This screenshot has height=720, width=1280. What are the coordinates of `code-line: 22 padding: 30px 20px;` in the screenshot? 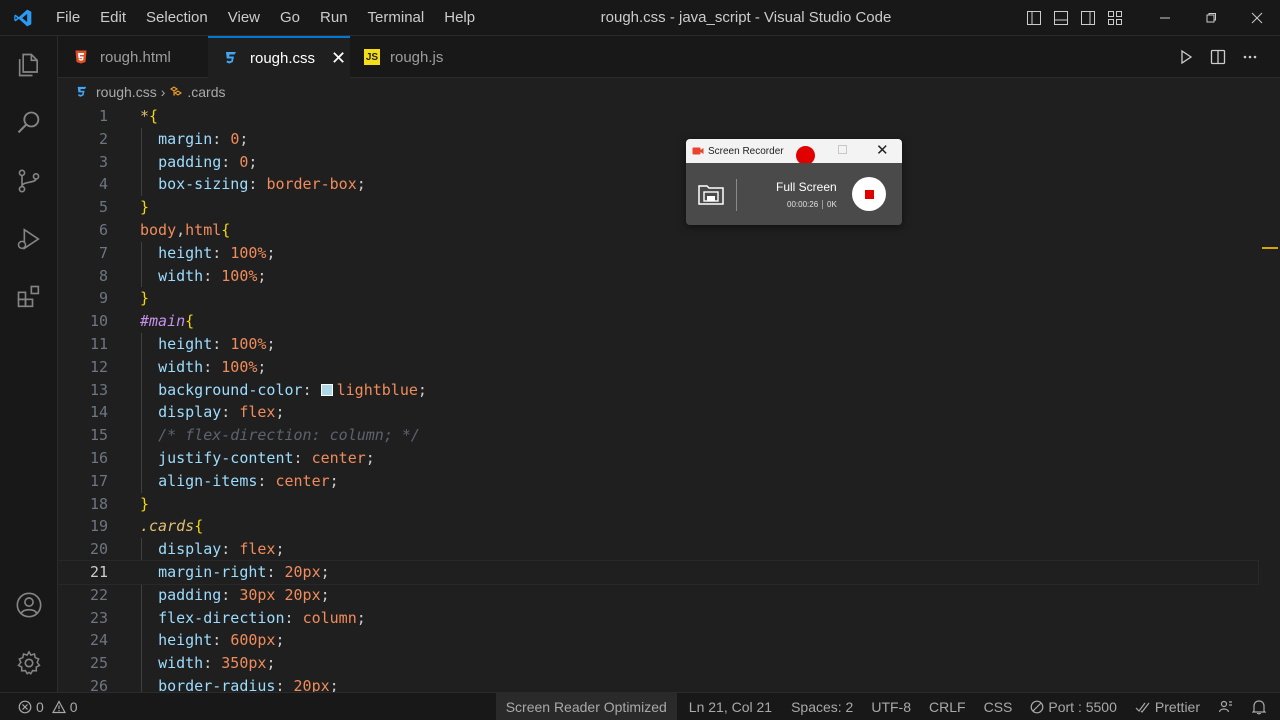 It's located at (658, 595).